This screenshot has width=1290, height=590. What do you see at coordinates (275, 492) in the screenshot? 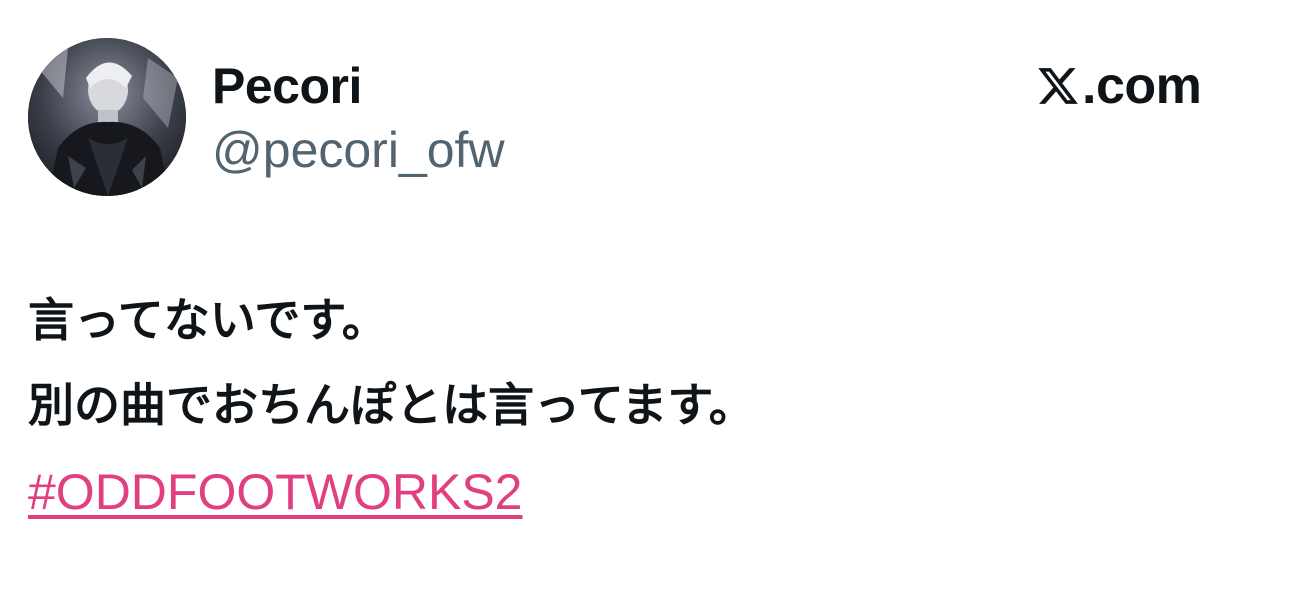
I see `hashtag-link: #ODDFOOTWORKS2` at bounding box center [275, 492].